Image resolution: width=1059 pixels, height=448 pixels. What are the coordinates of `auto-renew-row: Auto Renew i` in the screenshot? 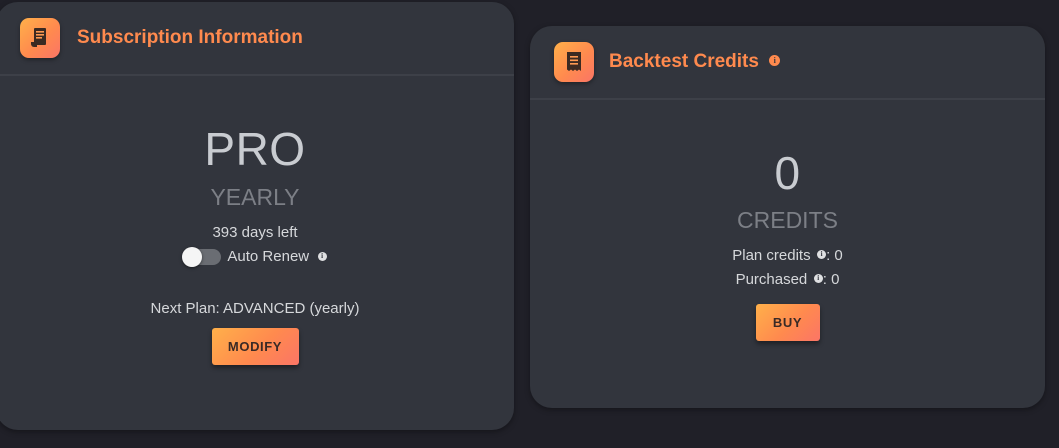 It's located at (257, 256).